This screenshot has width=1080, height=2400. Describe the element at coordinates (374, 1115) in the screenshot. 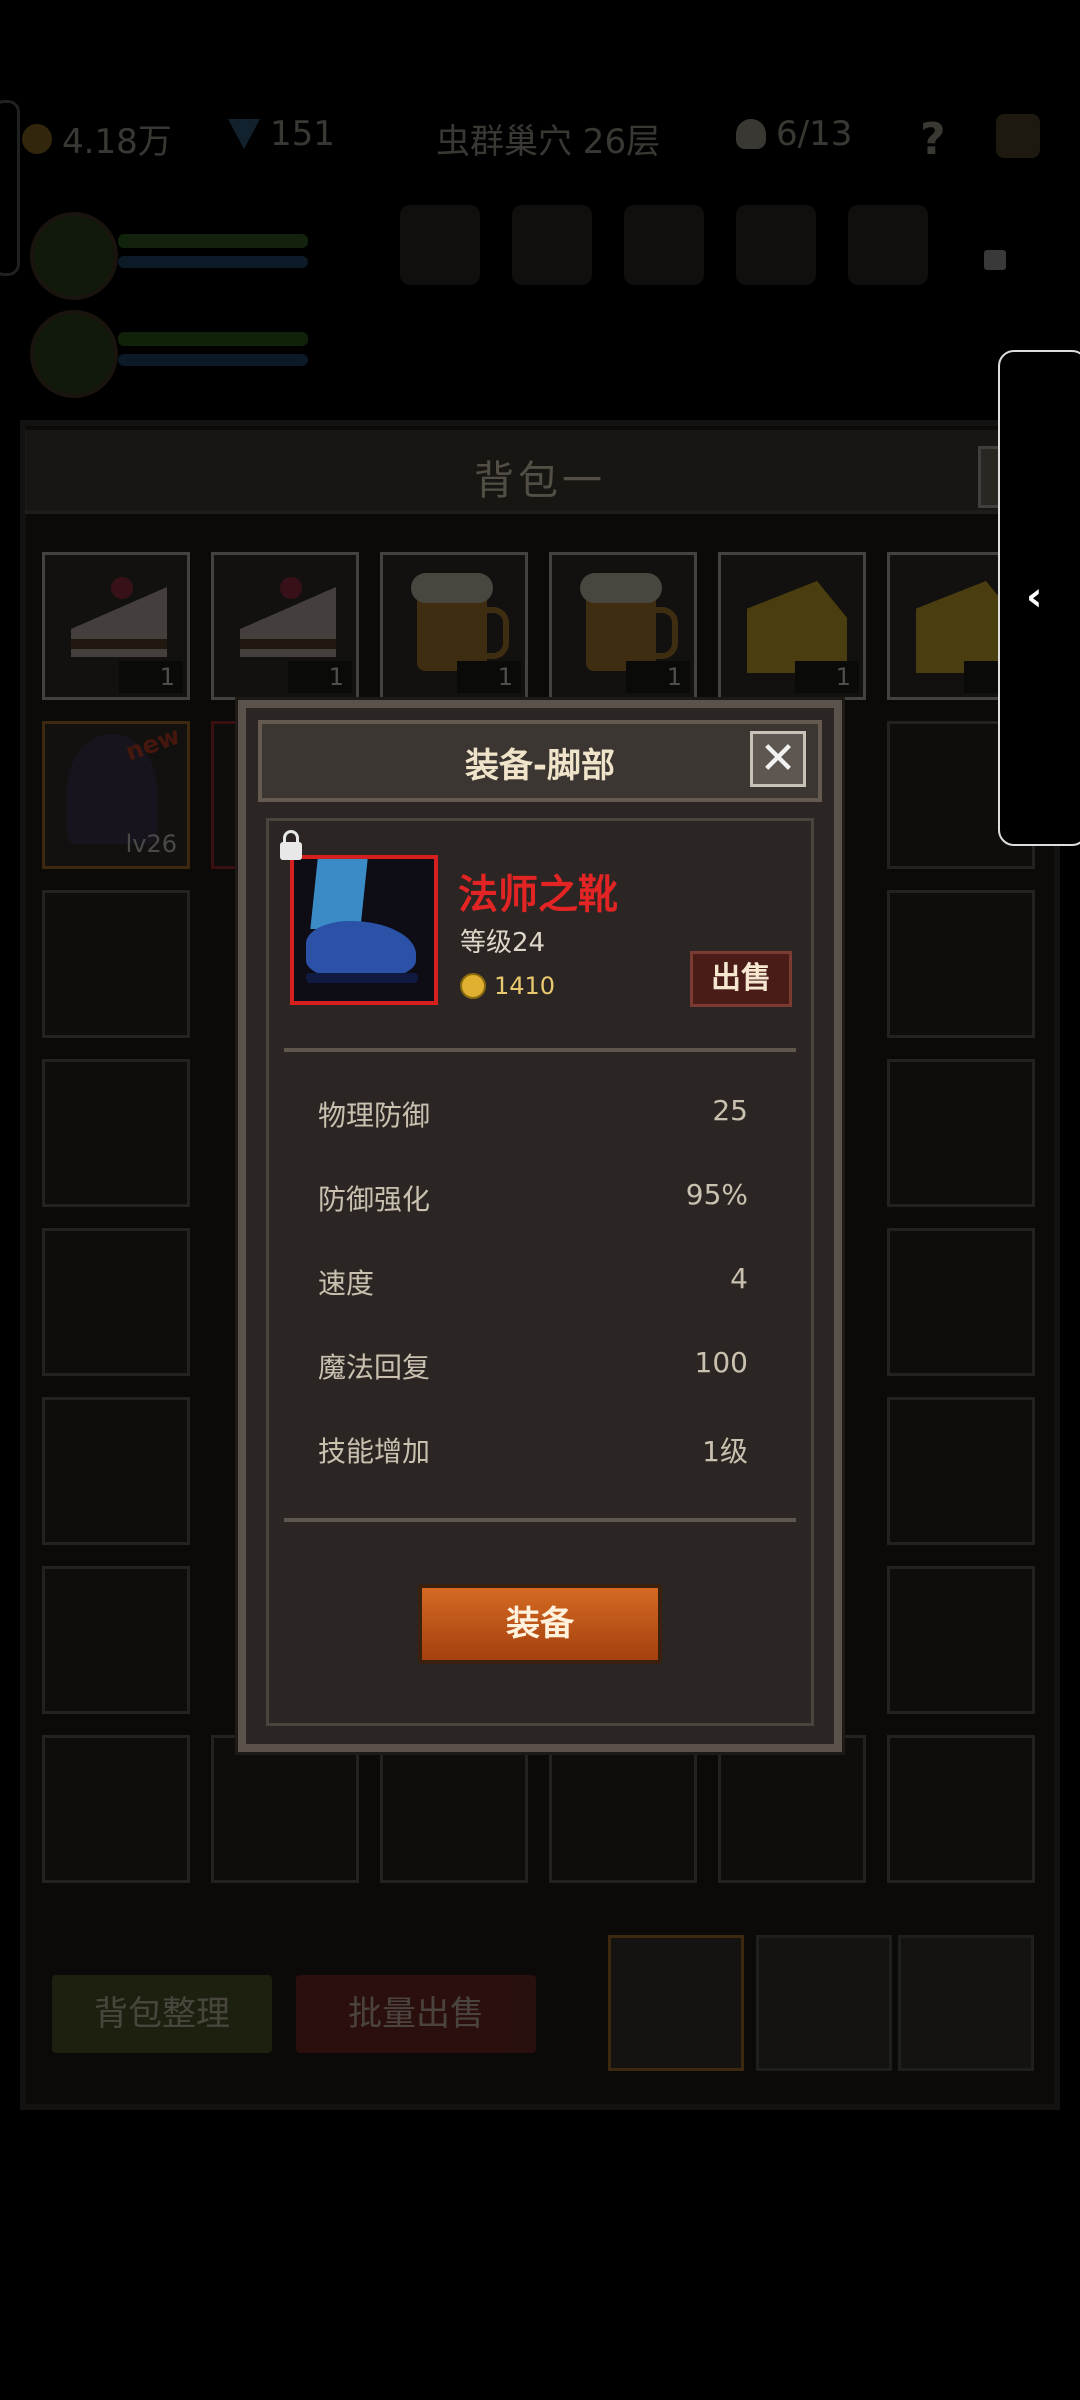

I see `stat-label: 物理防御` at that location.